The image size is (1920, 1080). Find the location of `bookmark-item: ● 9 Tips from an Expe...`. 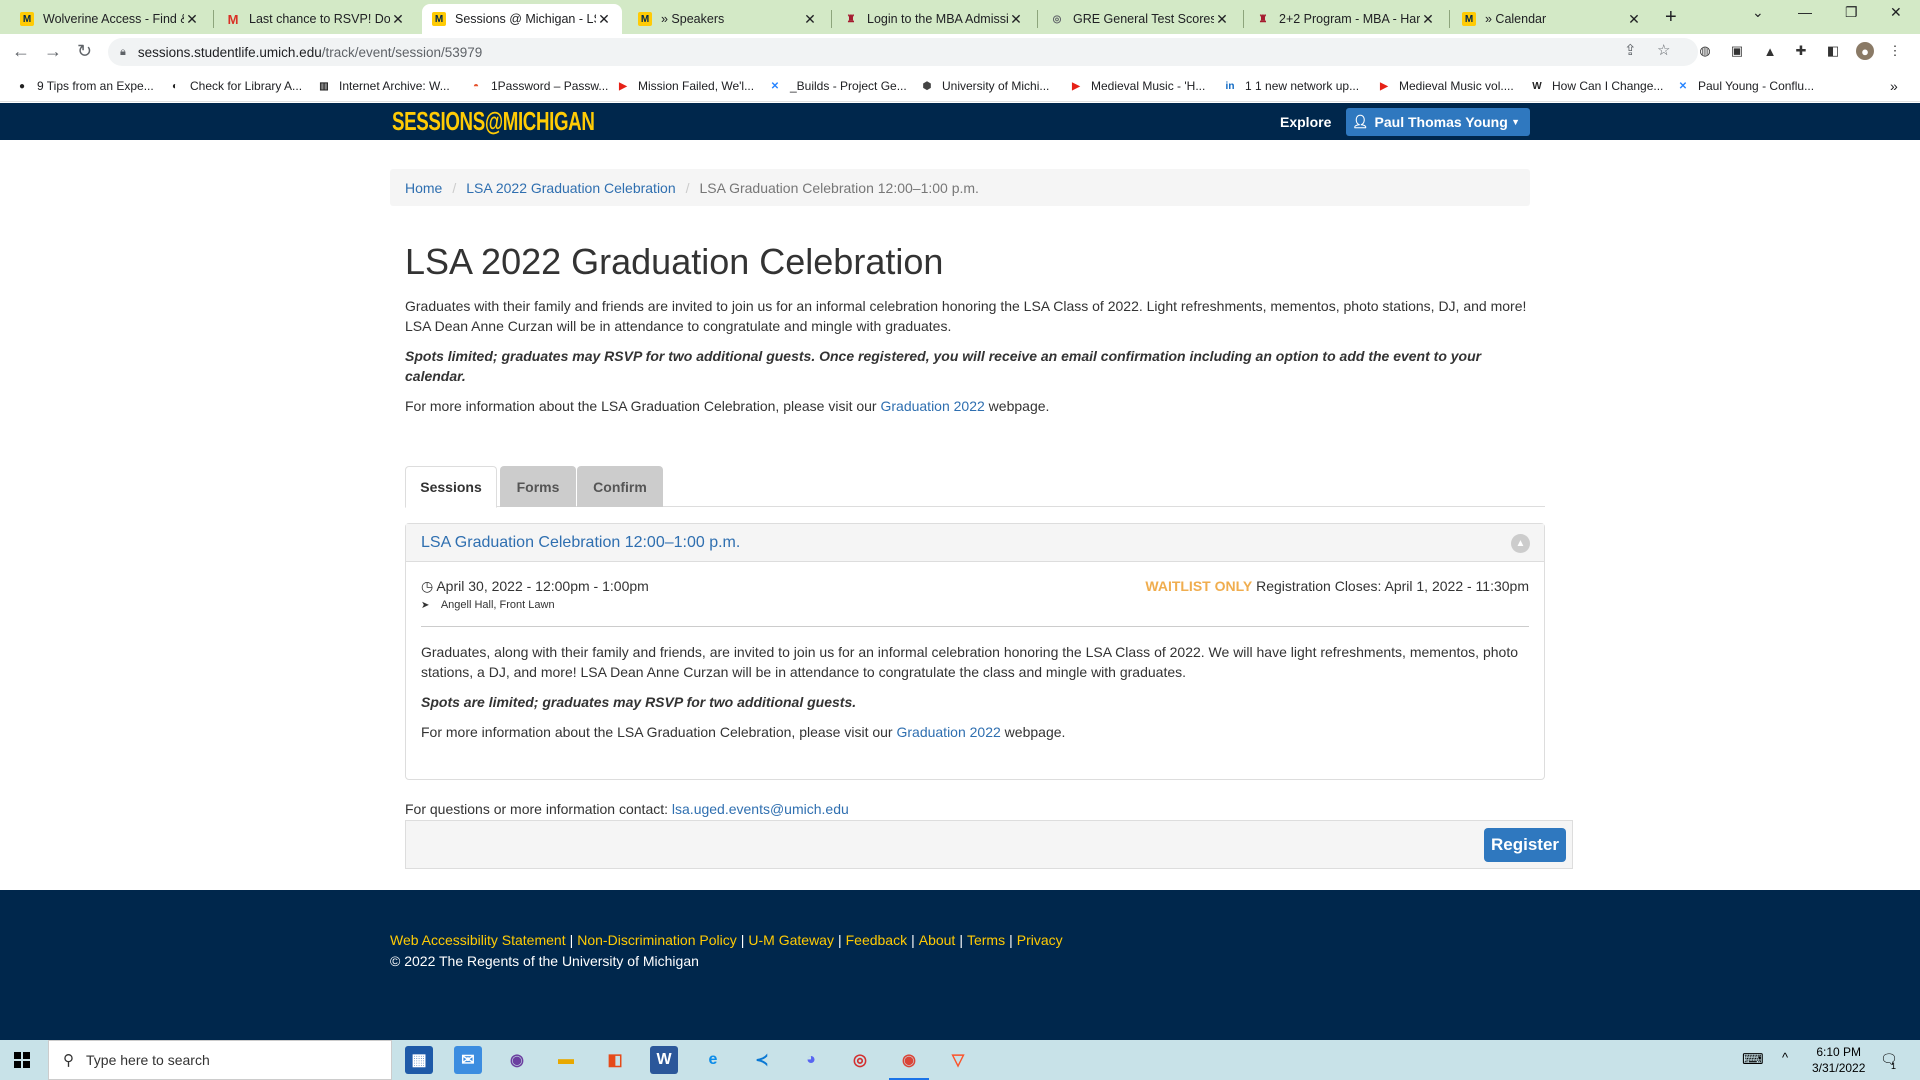

bookmark-item: ● 9 Tips from an Expe... is located at coordinates (84, 86).